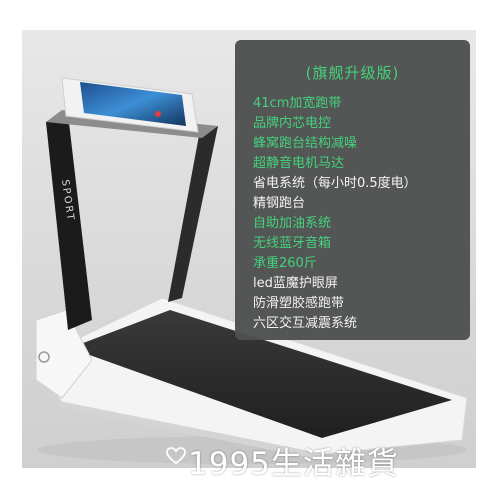  I want to click on spec-item: led蓝魔护眼屏, so click(295, 283).